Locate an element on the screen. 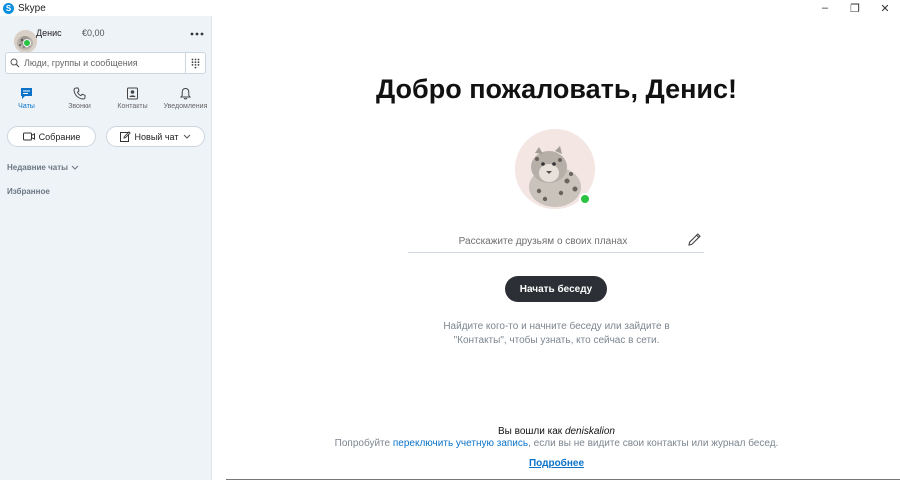 This screenshot has height=480, width=900. mood-message-field is located at coordinates (556, 241).